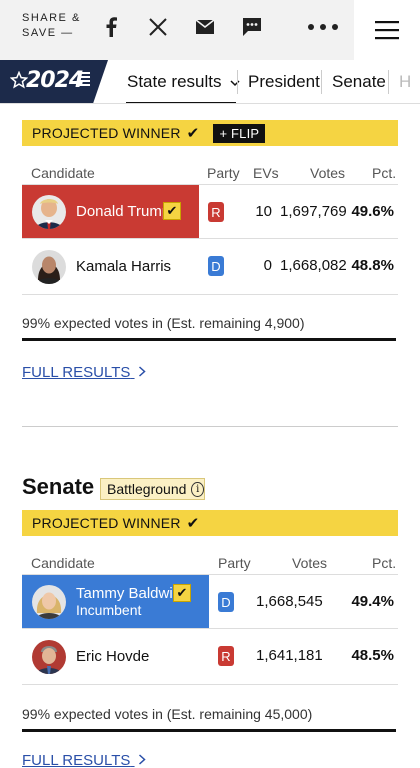  What do you see at coordinates (263, 211) in the screenshot?
I see `evs-value: 10` at bounding box center [263, 211].